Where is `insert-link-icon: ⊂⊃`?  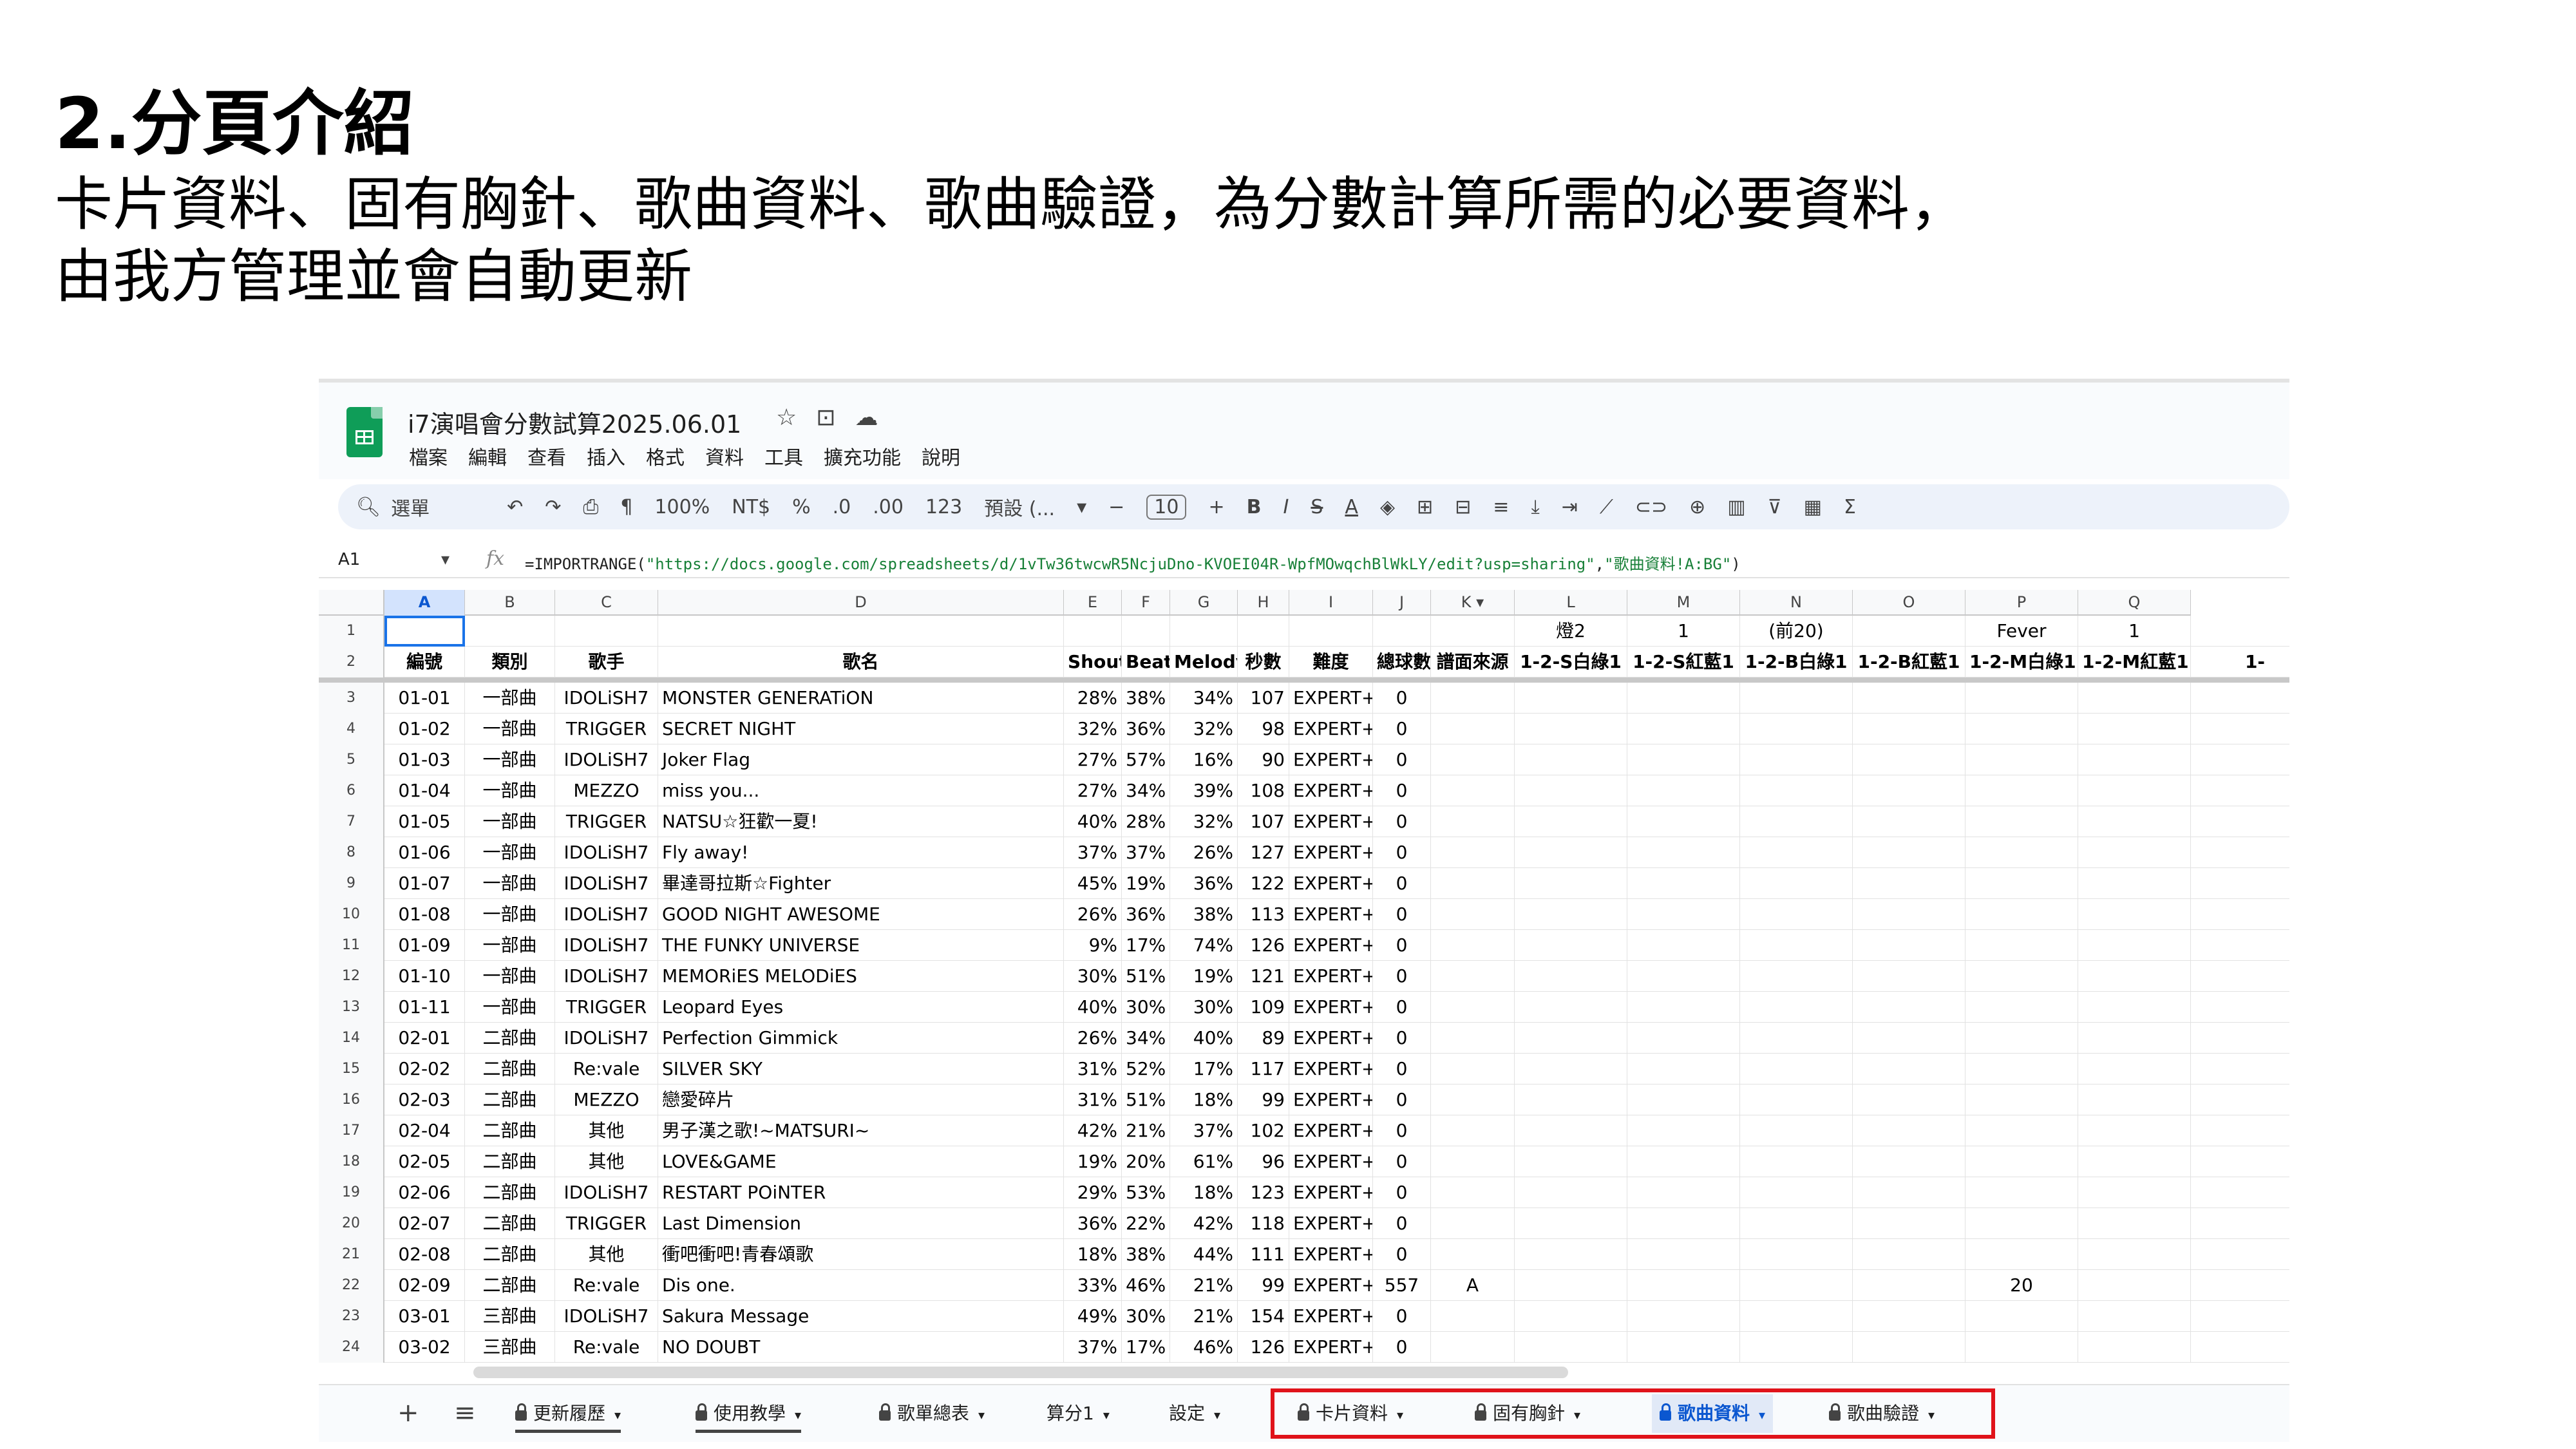
insert-link-icon: ⊂⊃ is located at coordinates (1651, 507).